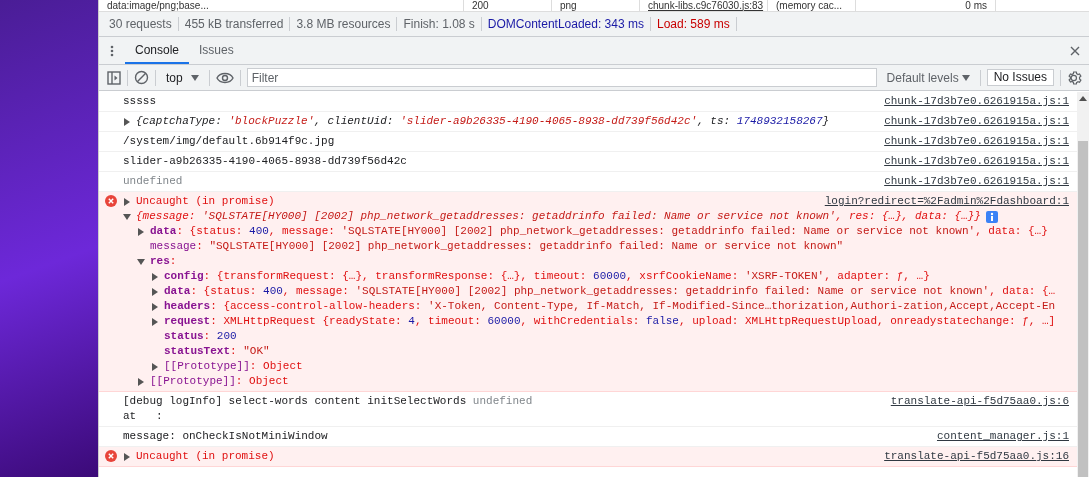  What do you see at coordinates (229, 142) in the screenshot?
I see `console-text: /system/img/default.6b914f9c.jpg` at bounding box center [229, 142].